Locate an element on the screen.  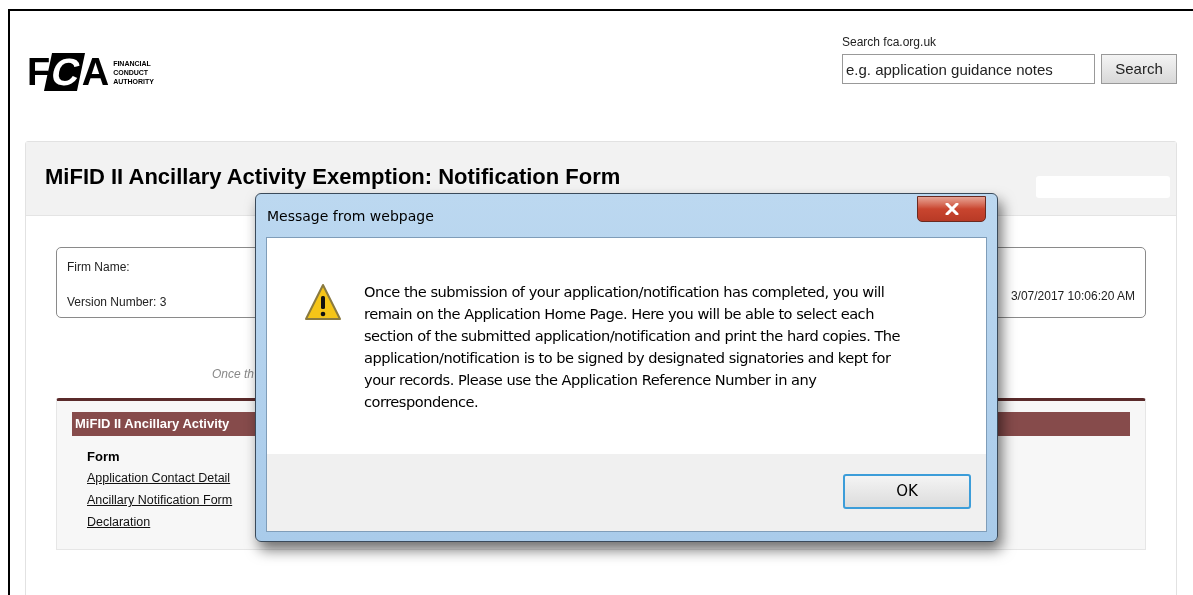
dialog-title: Message from webpage is located at coordinates (350, 216).